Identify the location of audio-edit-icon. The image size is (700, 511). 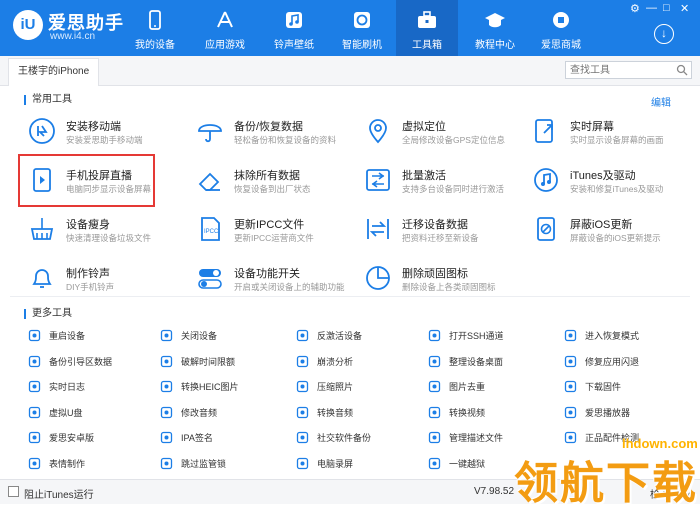
(166, 412).